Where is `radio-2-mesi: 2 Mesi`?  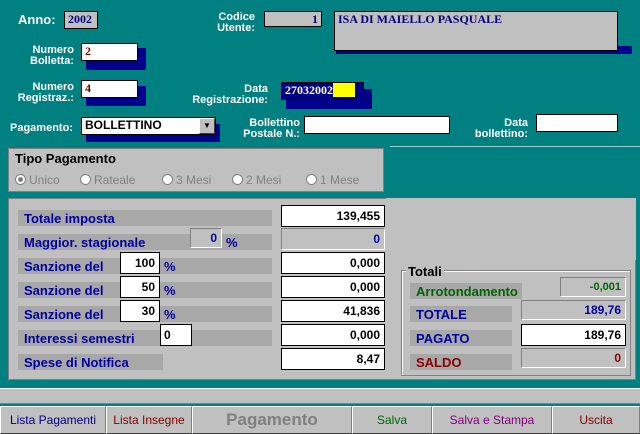
radio-2-mesi: 2 Mesi is located at coordinates (256, 180).